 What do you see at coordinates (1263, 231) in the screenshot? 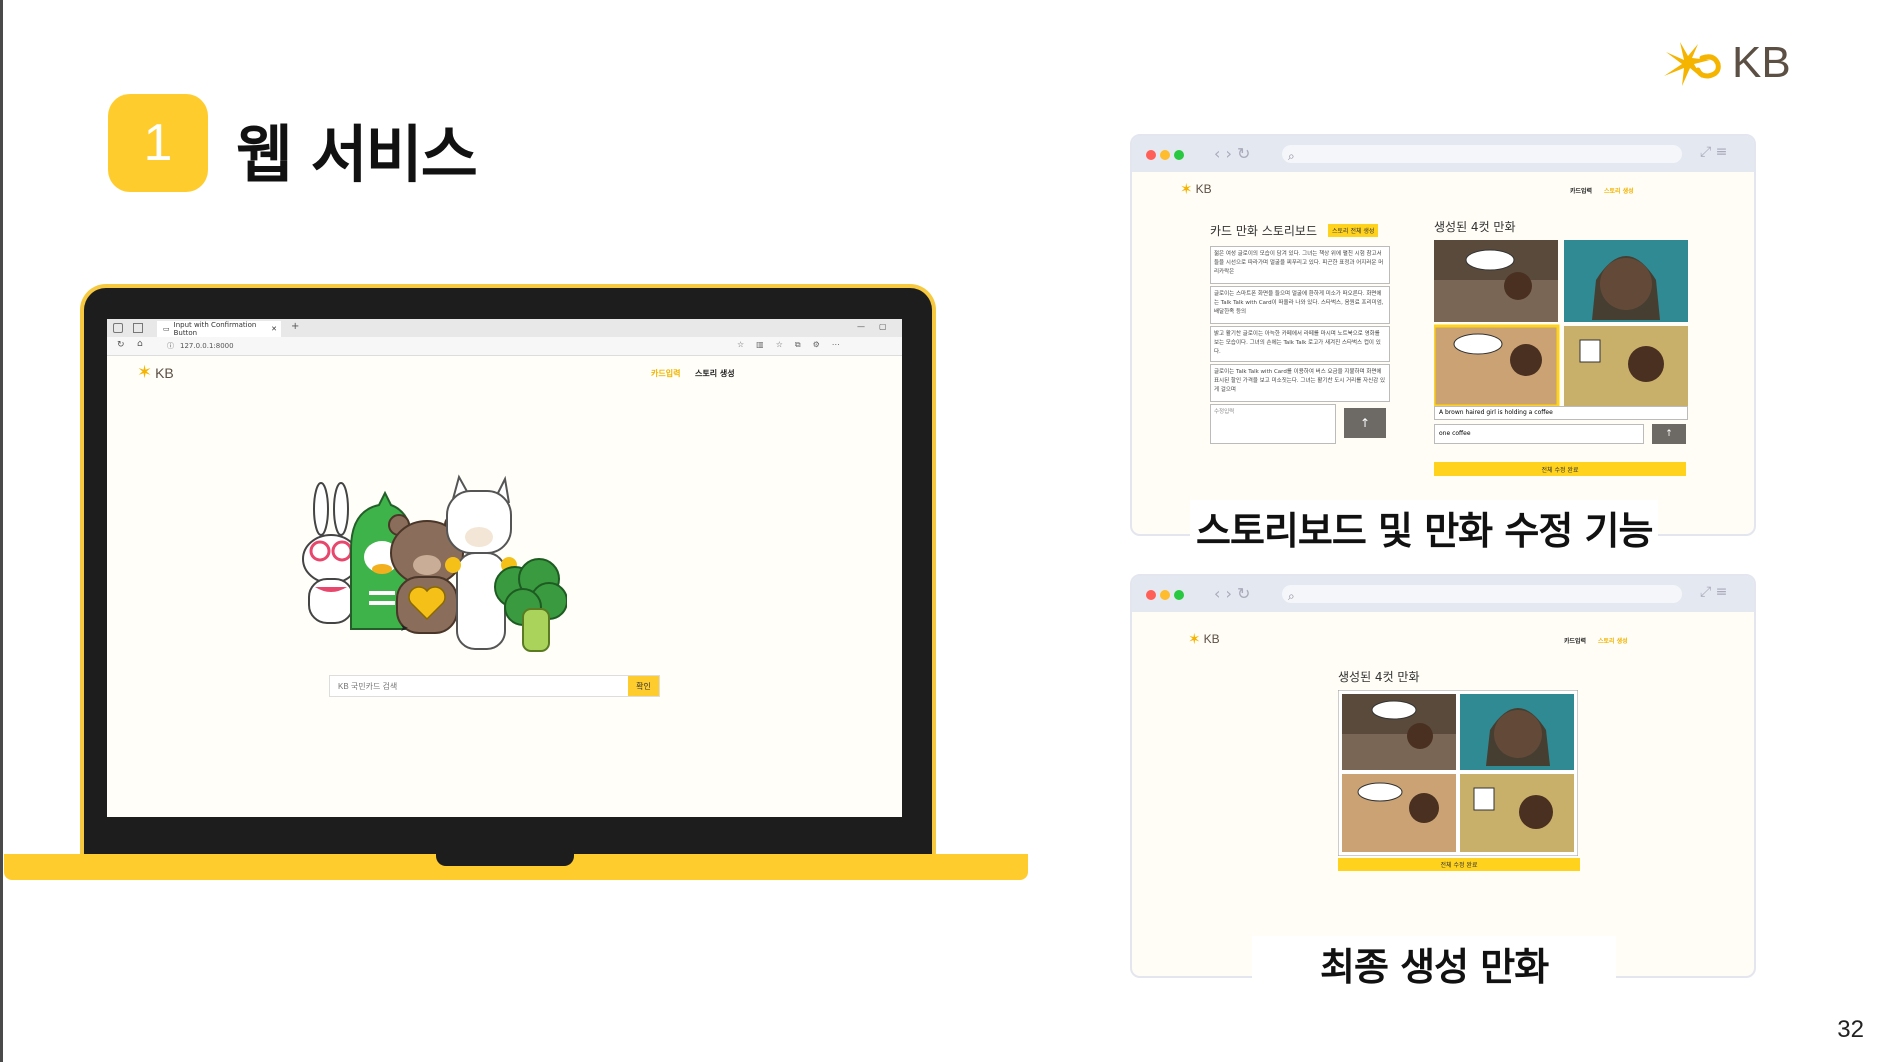
I see `storyboard-title: 카드 만화 스토리보드` at bounding box center [1263, 231].